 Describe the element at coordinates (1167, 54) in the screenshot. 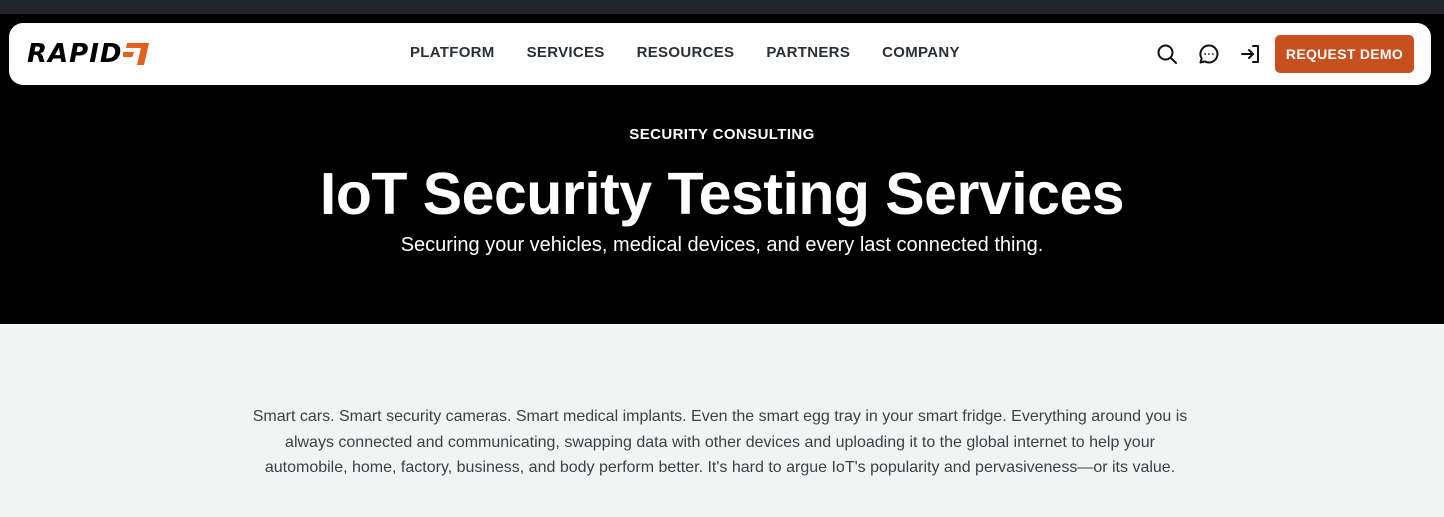

I see `search-icon` at that location.